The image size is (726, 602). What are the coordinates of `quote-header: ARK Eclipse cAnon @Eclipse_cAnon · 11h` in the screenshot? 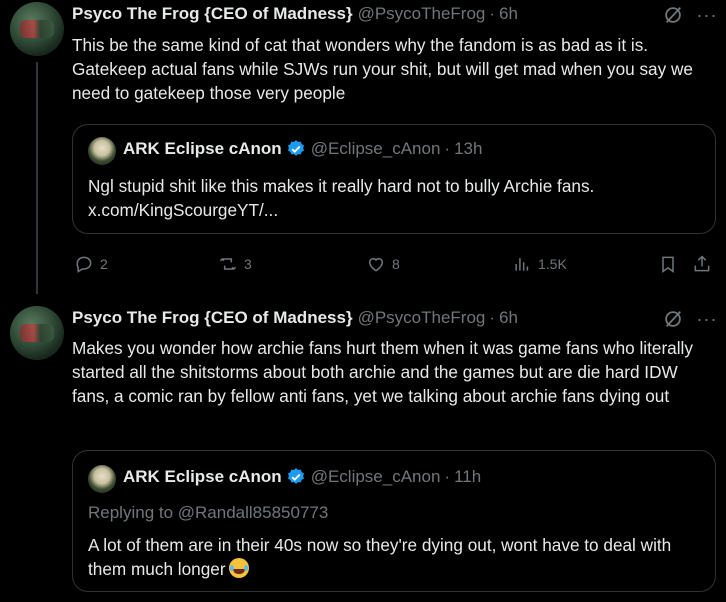 It's located at (302, 477).